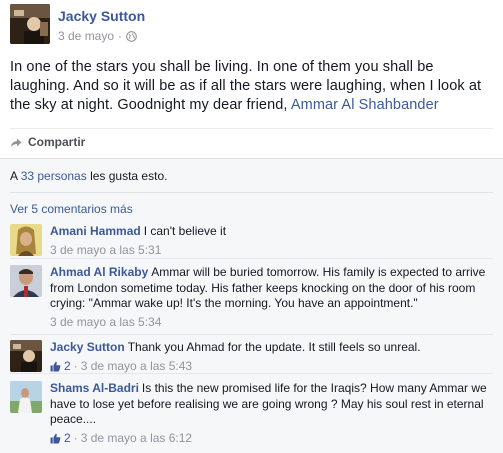 This screenshot has height=453, width=503. I want to click on share-arrow-icon, so click(16, 142).